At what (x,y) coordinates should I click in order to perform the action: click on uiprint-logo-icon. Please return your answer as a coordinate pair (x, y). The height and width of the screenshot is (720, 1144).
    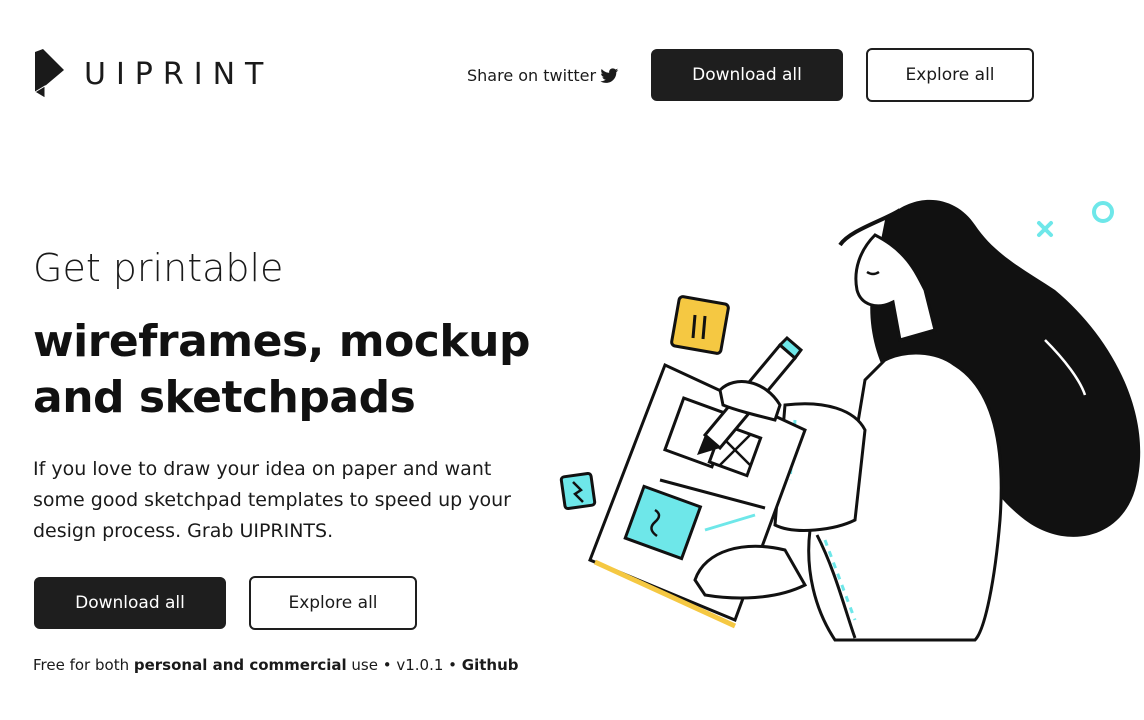
    Looking at the image, I should click on (49, 74).